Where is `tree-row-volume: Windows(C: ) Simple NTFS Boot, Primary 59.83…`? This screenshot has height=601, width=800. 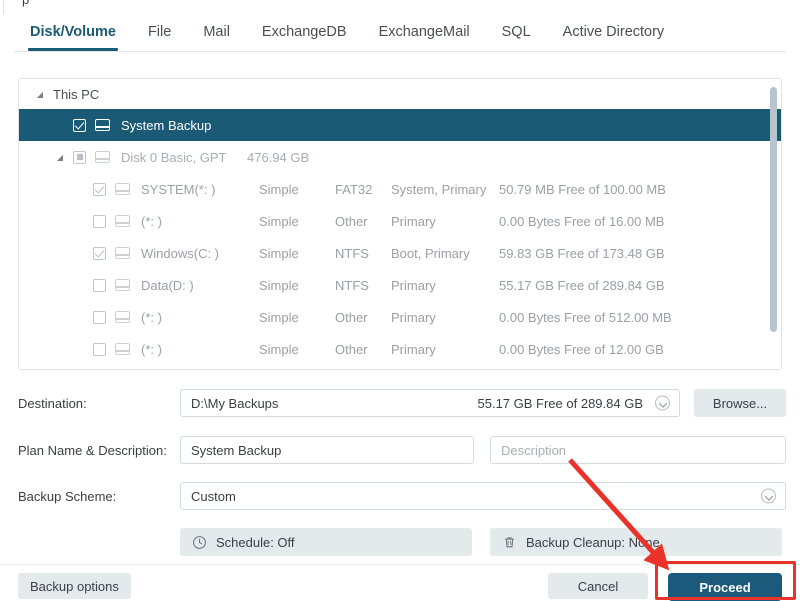 tree-row-volume: Windows(C: ) Simple NTFS Boot, Primary 59.83… is located at coordinates (400, 253).